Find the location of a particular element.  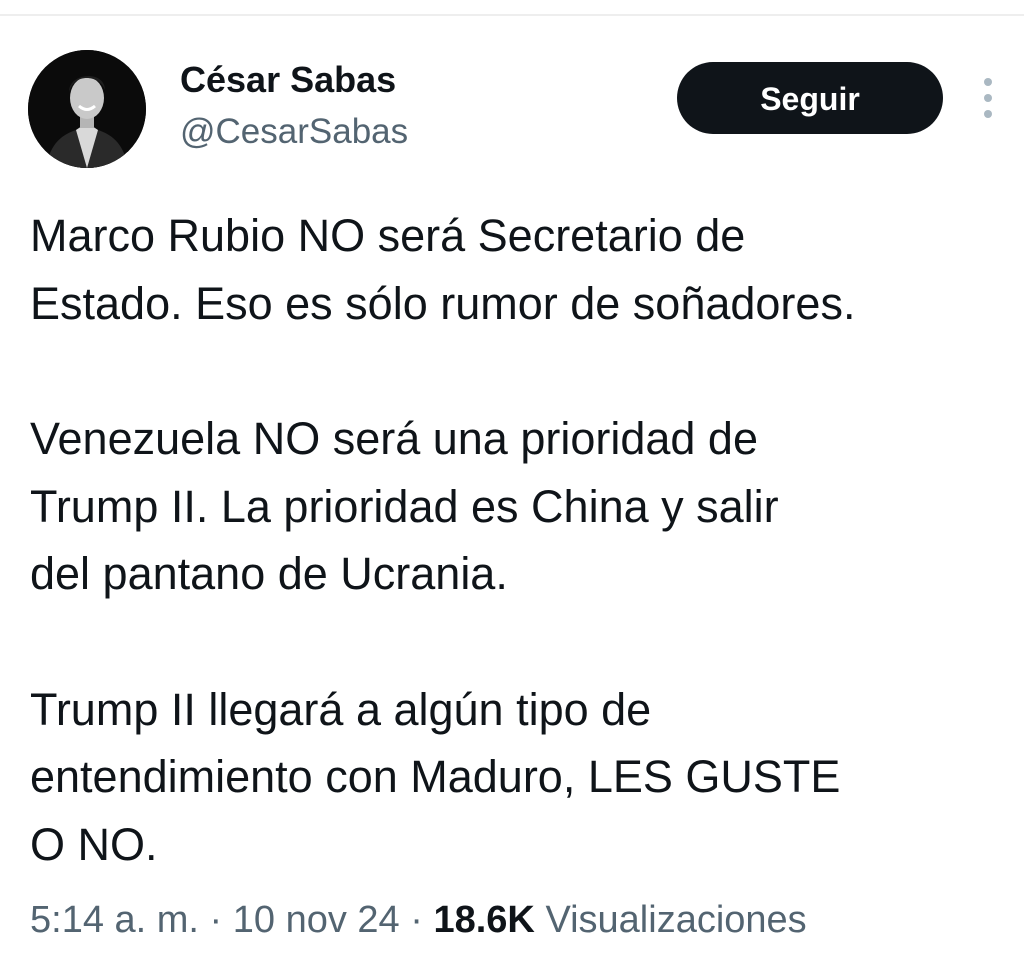

more-vertical-icon is located at coordinates (988, 99).